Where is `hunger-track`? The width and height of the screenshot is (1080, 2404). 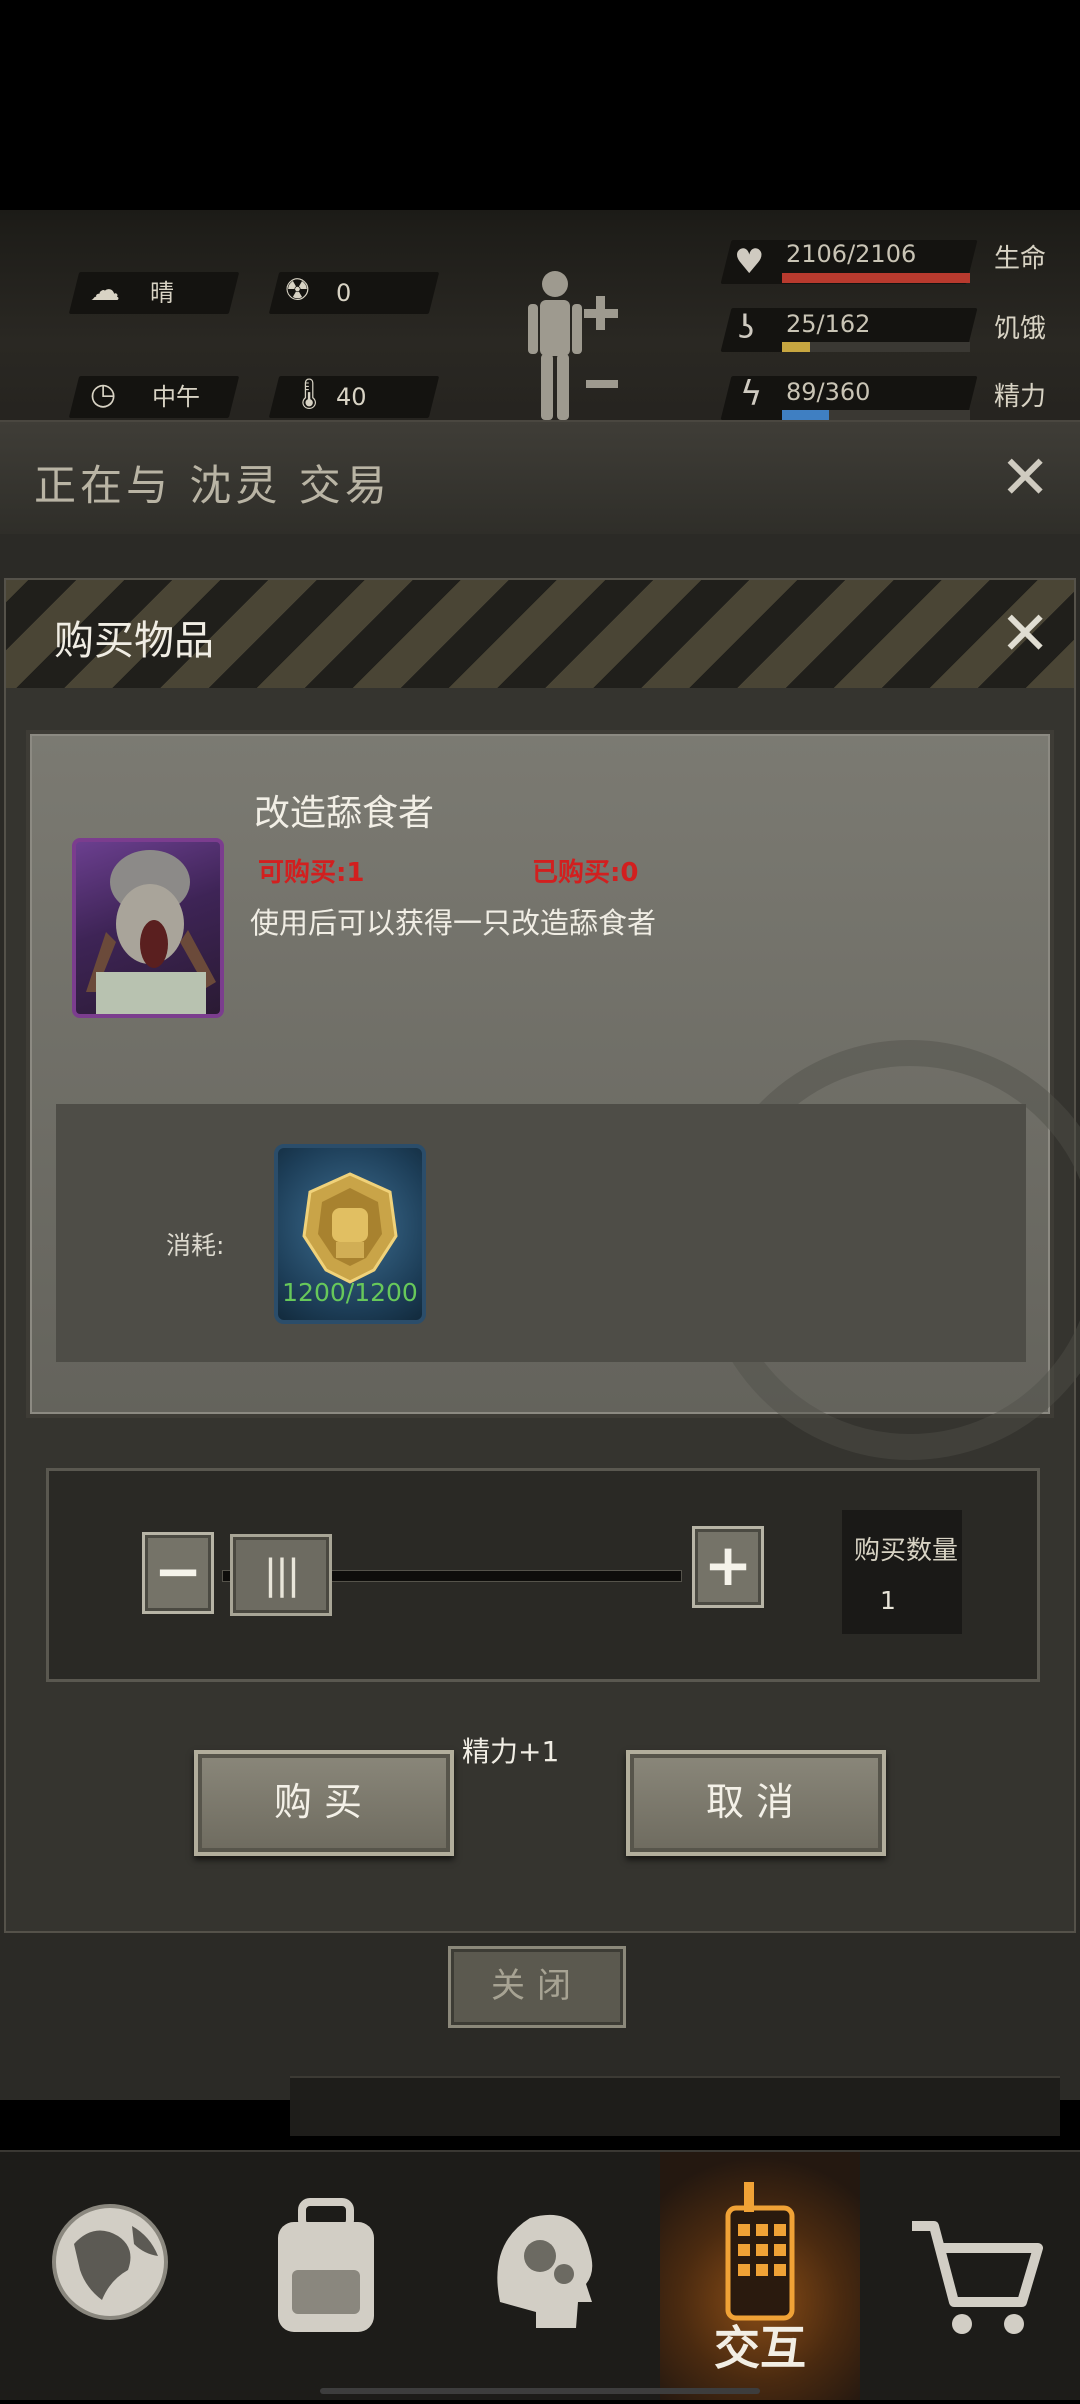 hunger-track is located at coordinates (876, 347).